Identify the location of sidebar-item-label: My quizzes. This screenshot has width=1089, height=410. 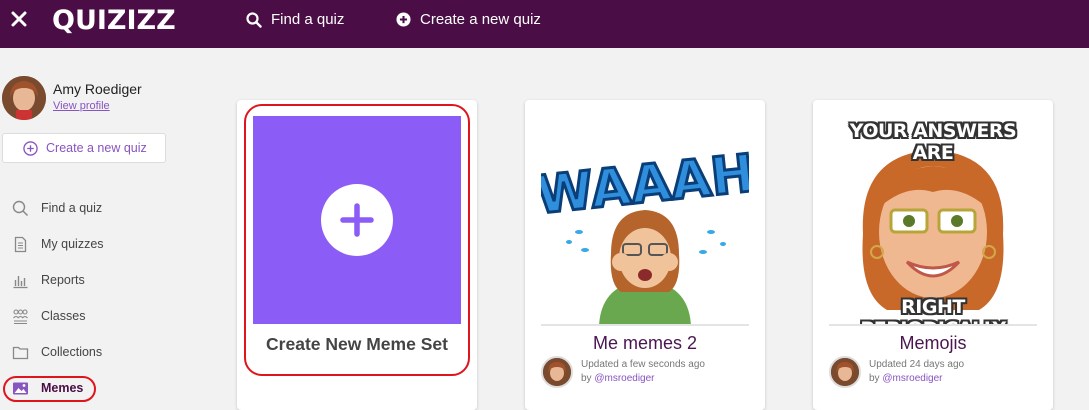
(72, 244).